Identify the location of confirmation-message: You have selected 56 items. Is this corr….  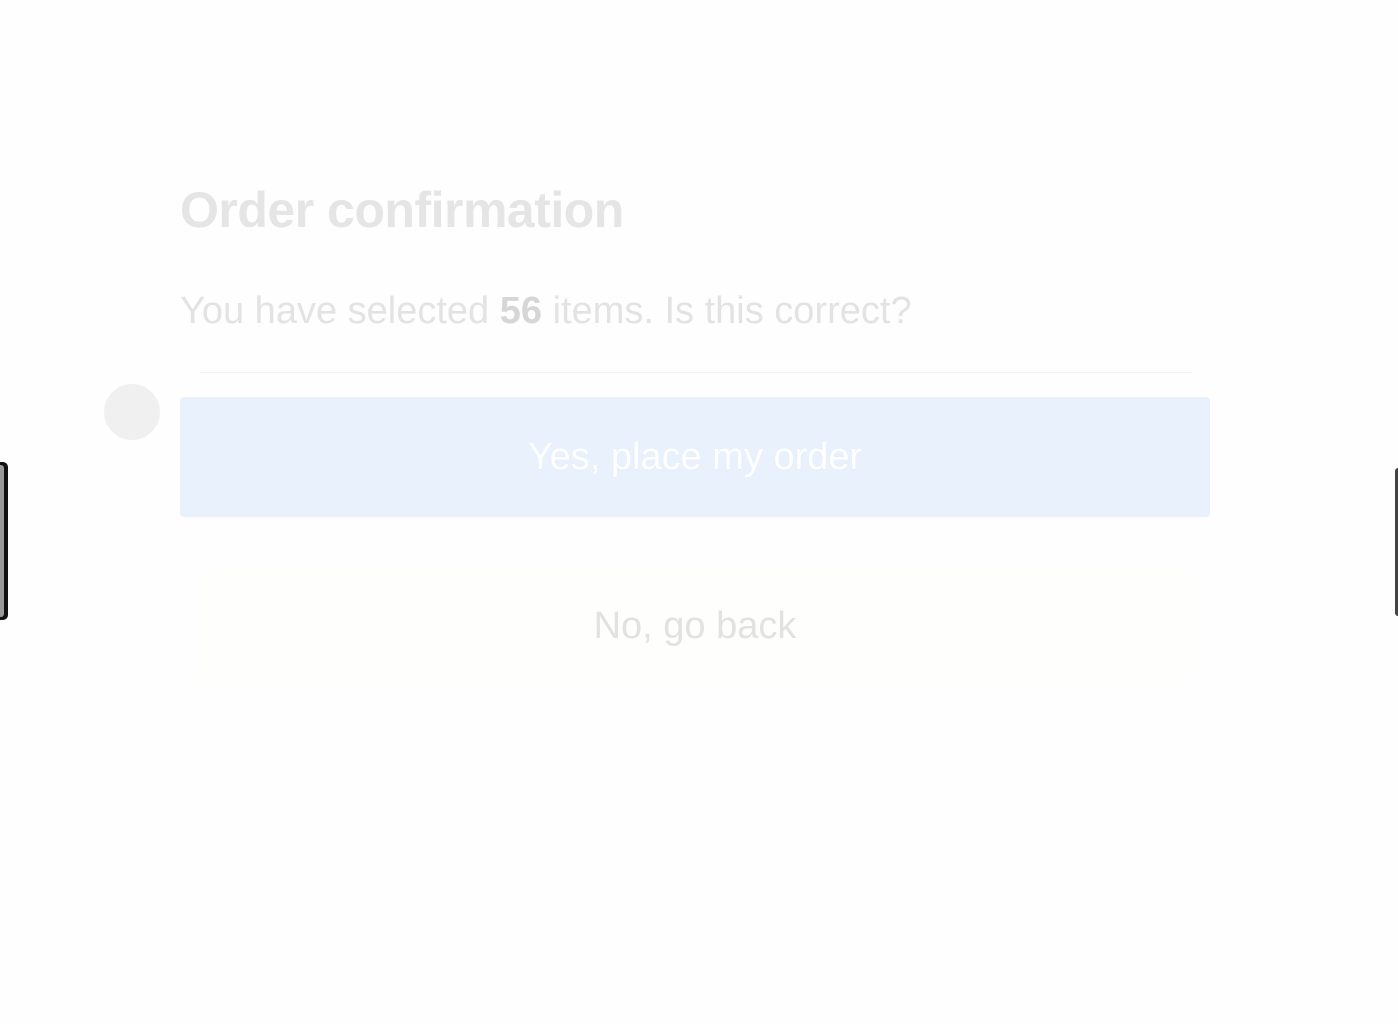
(696, 311).